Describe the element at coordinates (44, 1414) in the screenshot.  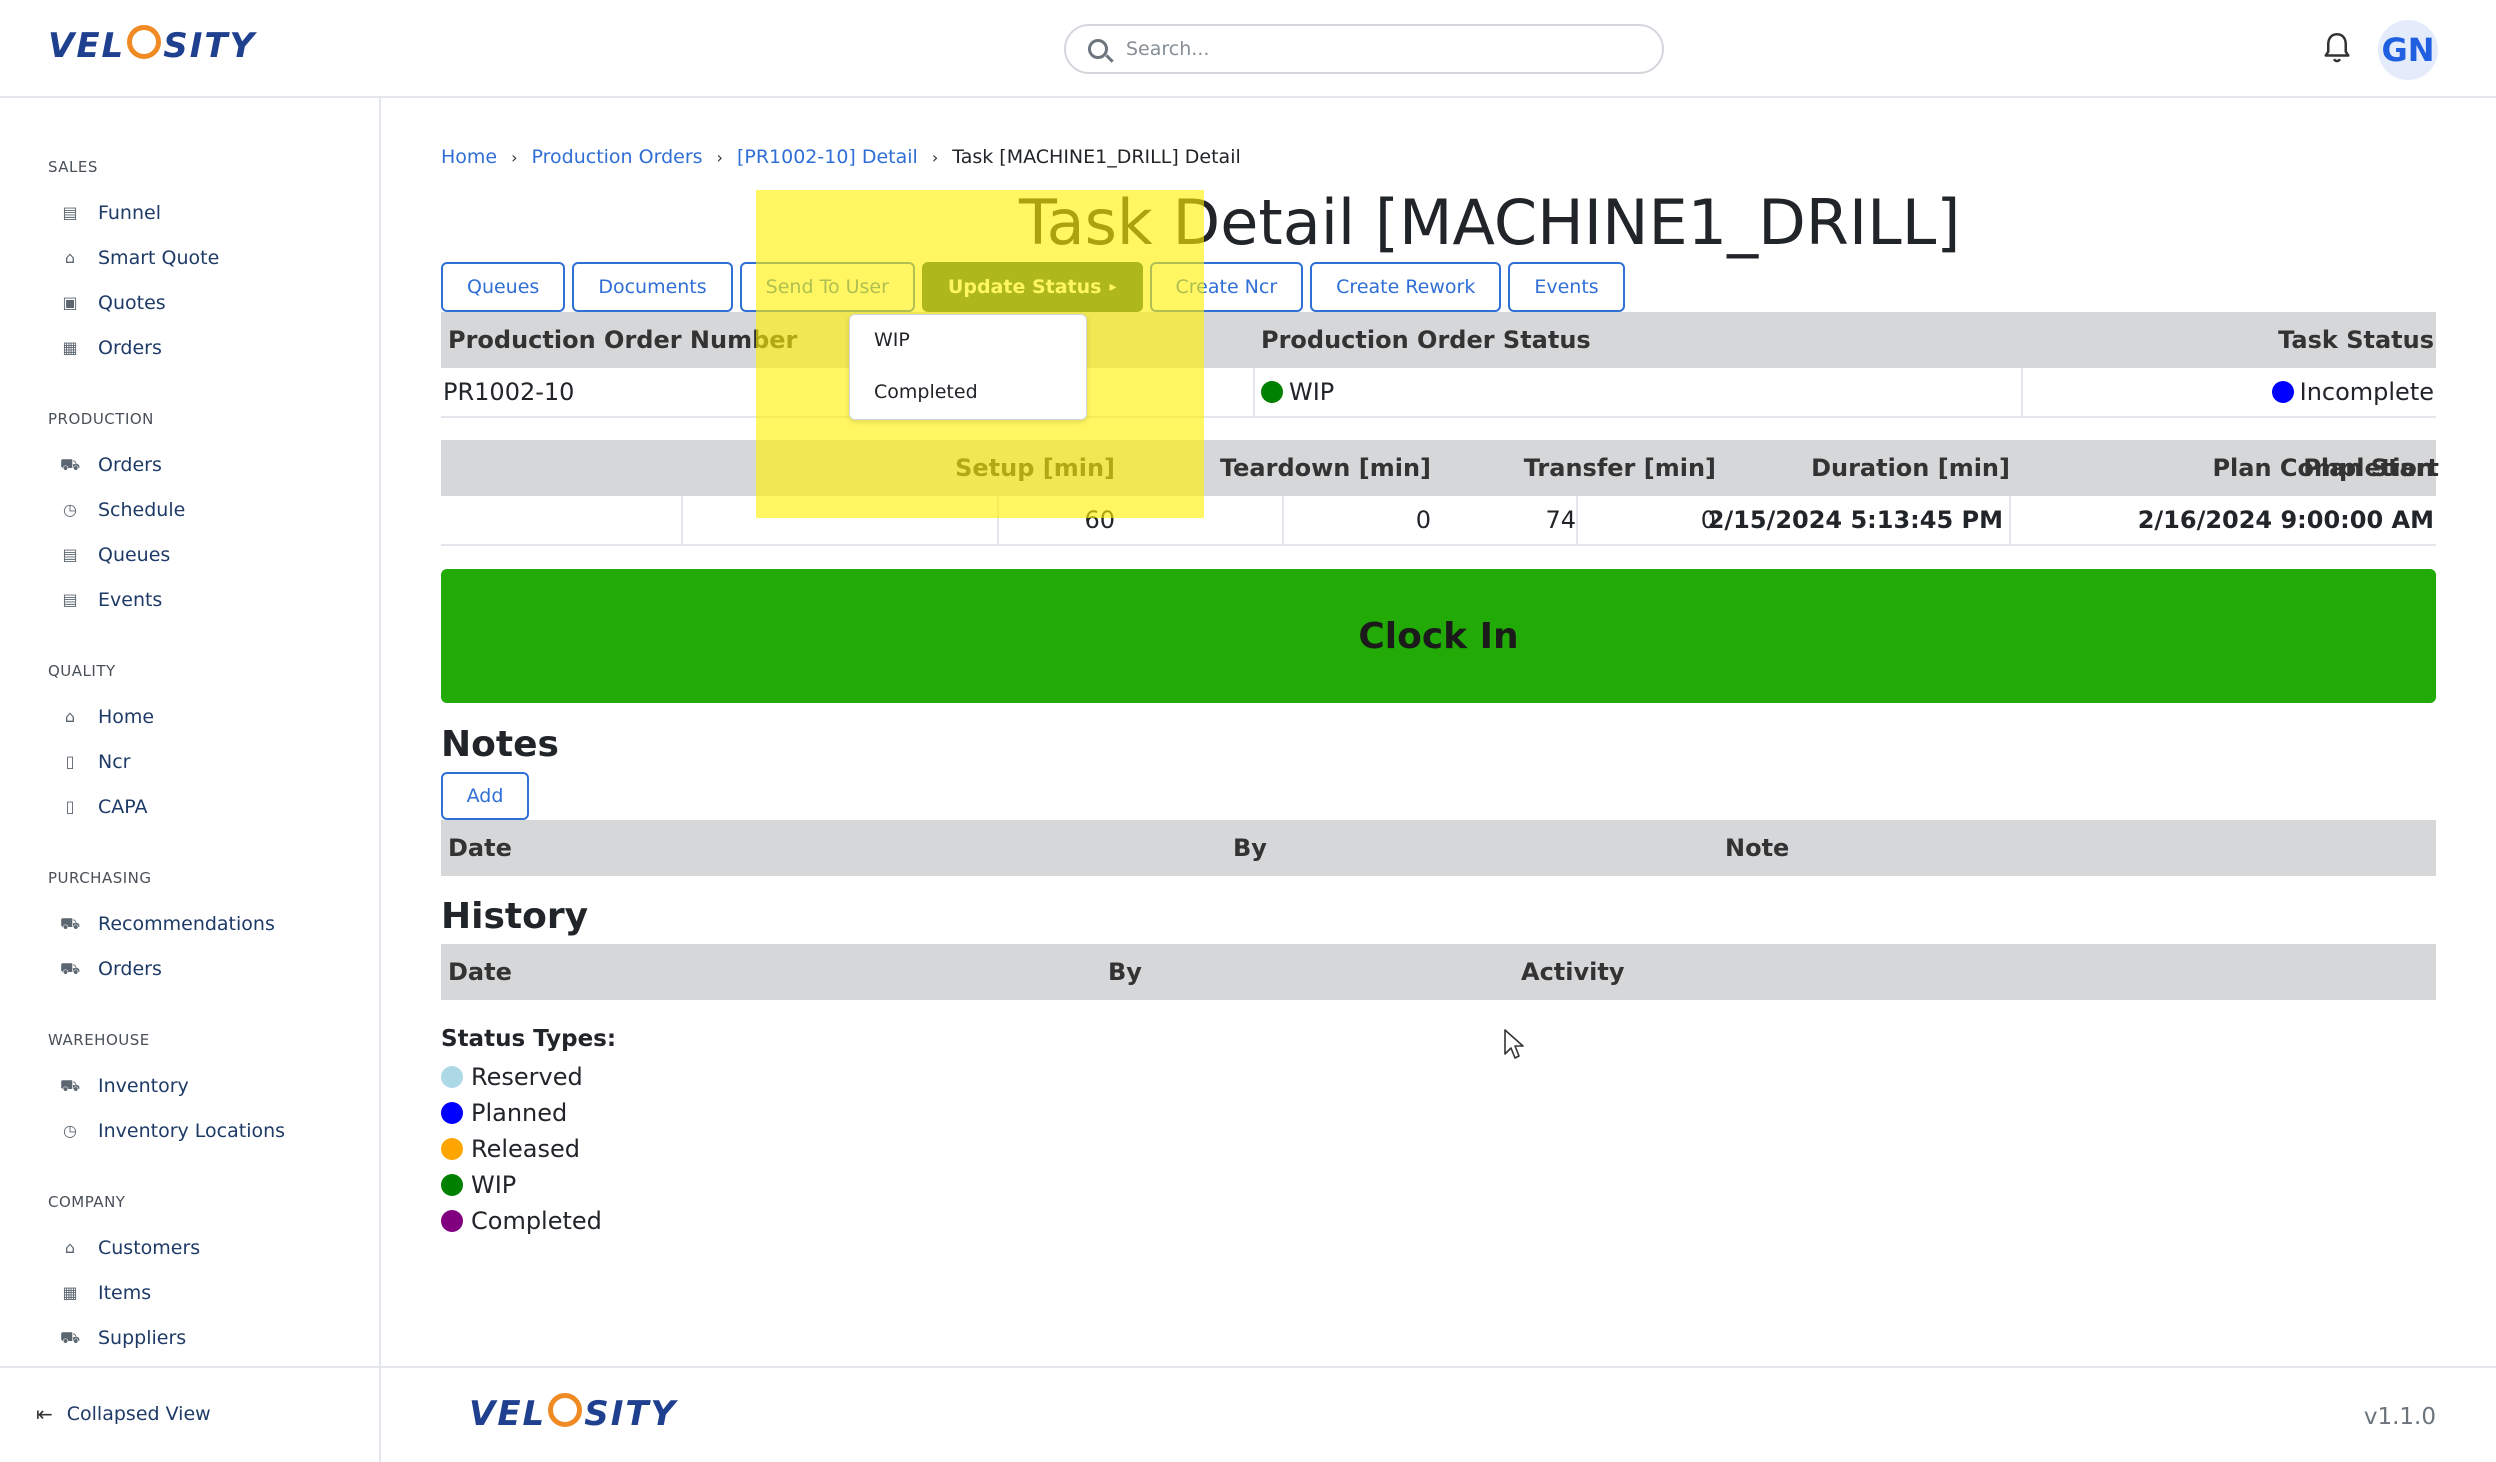
I see `collapse-arrow-icon: ⇤` at that location.